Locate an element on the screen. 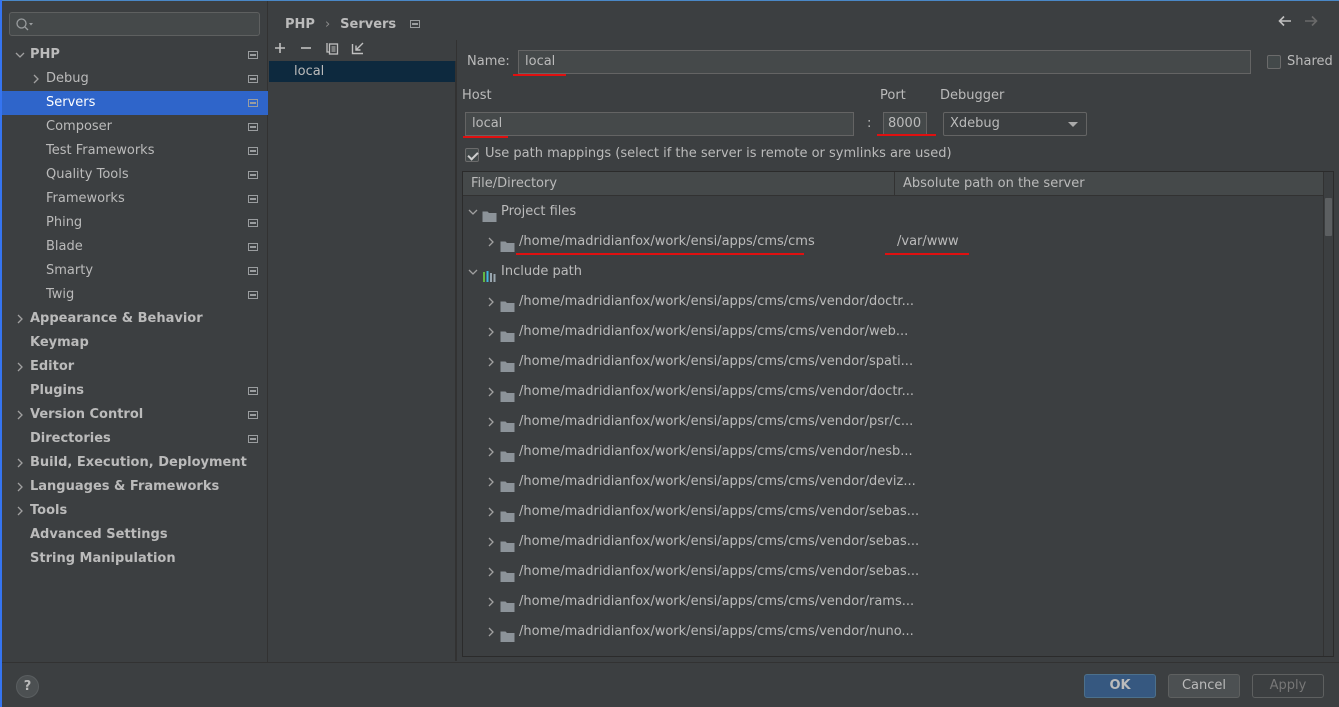 This screenshot has width=1339, height=707. server-item-local: local is located at coordinates (362, 71).